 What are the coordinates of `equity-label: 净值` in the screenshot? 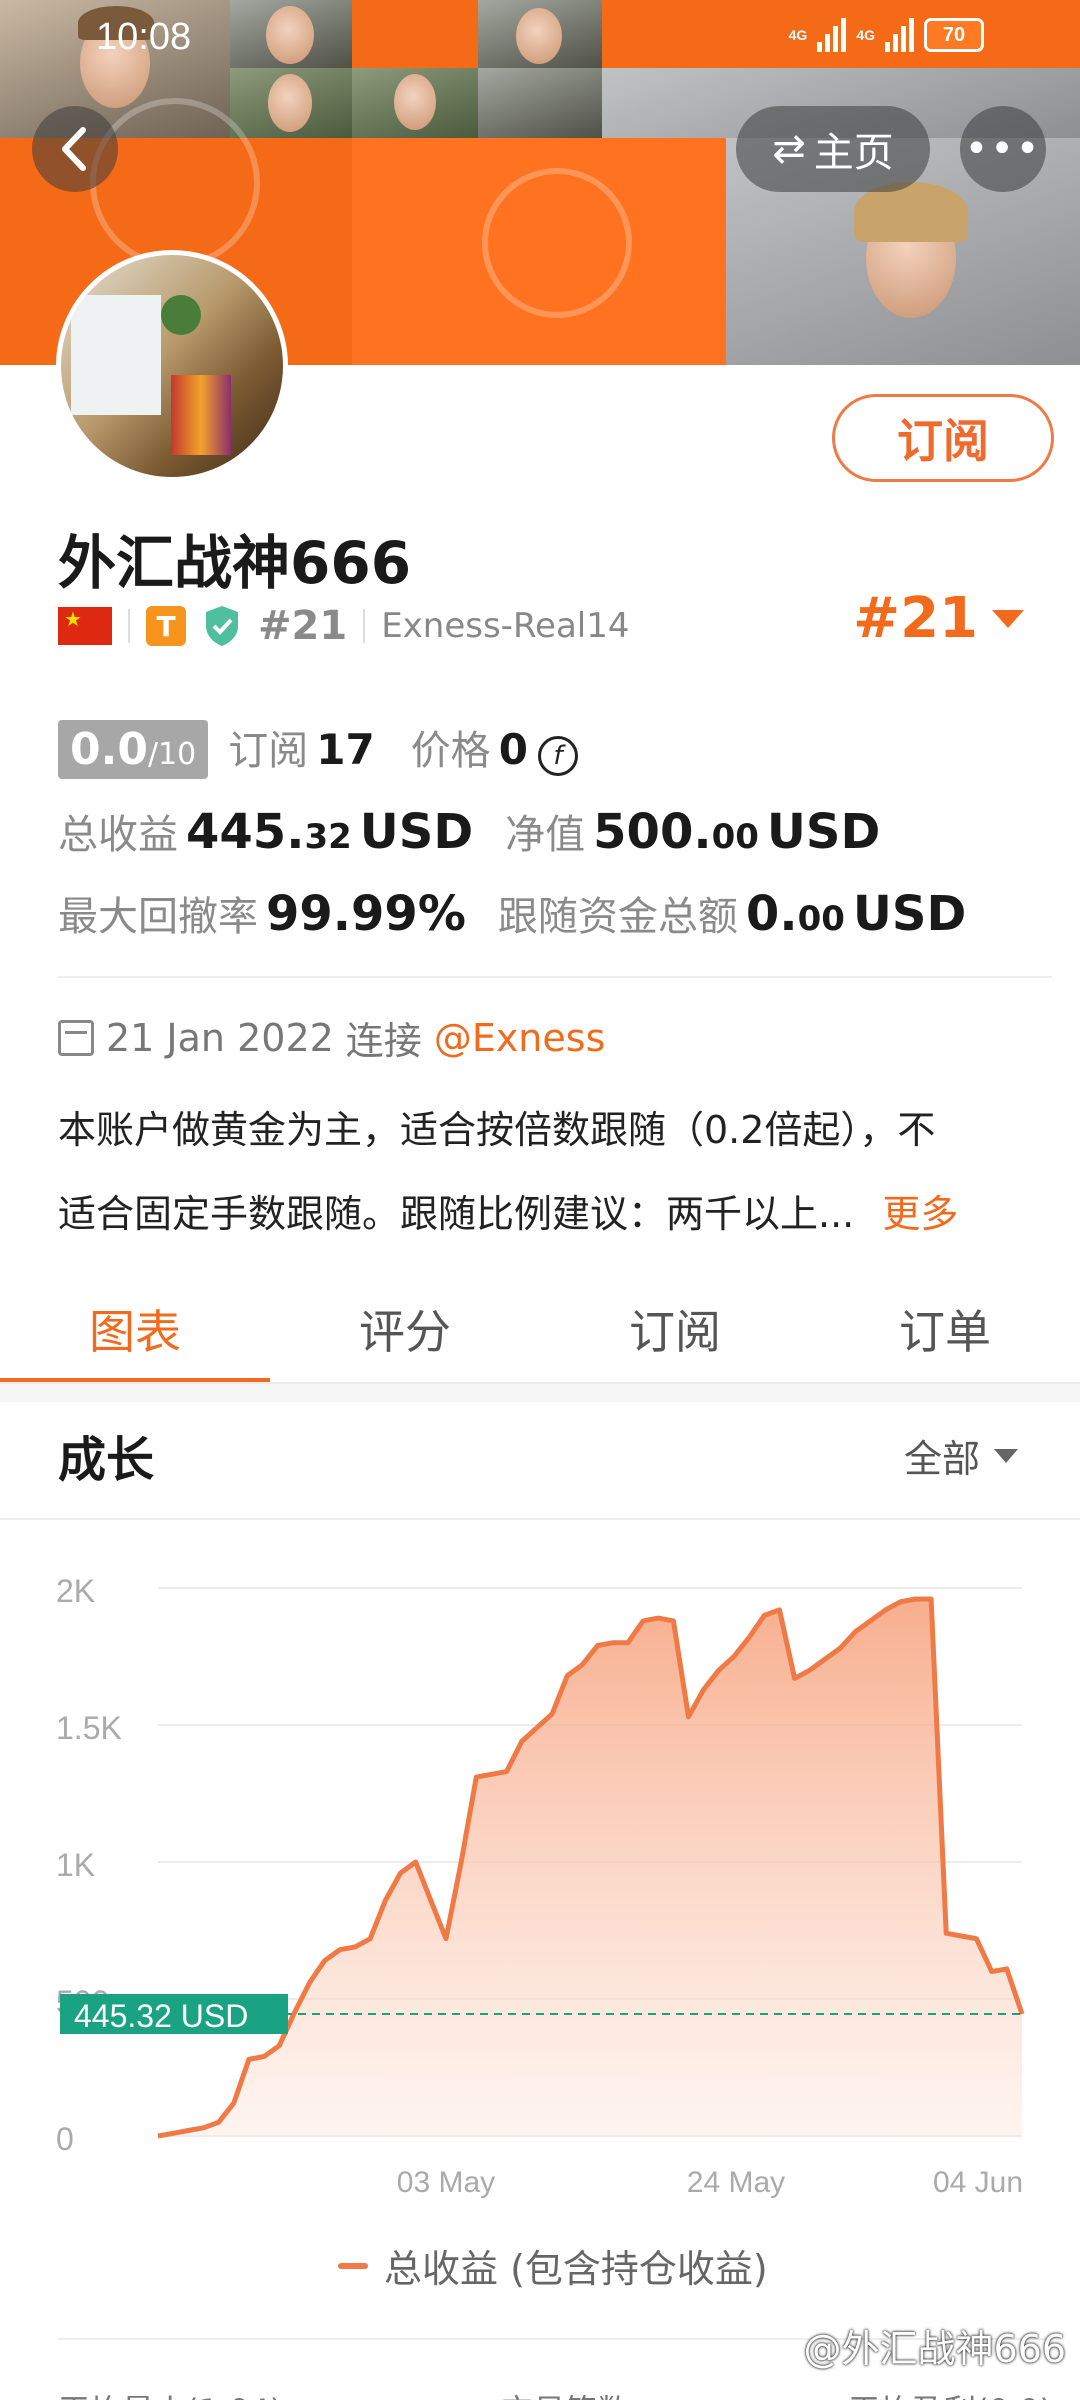 It's located at (545, 835).